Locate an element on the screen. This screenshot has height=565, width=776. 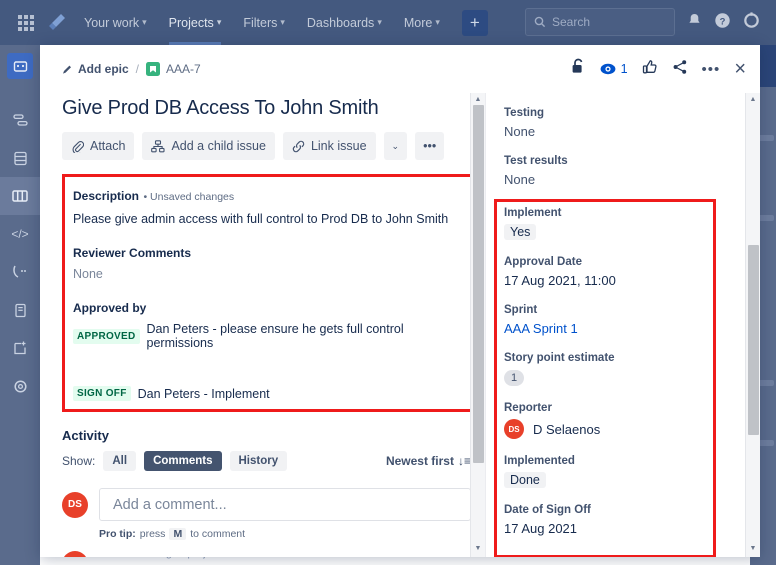
field-reporter: Reporter DS D Selaenos is located at coordinates (623, 420).